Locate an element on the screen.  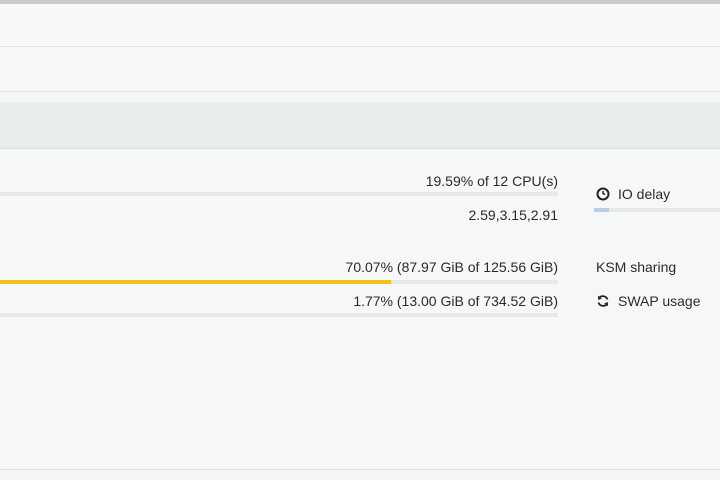
secondary-row is located at coordinates (360, 69).